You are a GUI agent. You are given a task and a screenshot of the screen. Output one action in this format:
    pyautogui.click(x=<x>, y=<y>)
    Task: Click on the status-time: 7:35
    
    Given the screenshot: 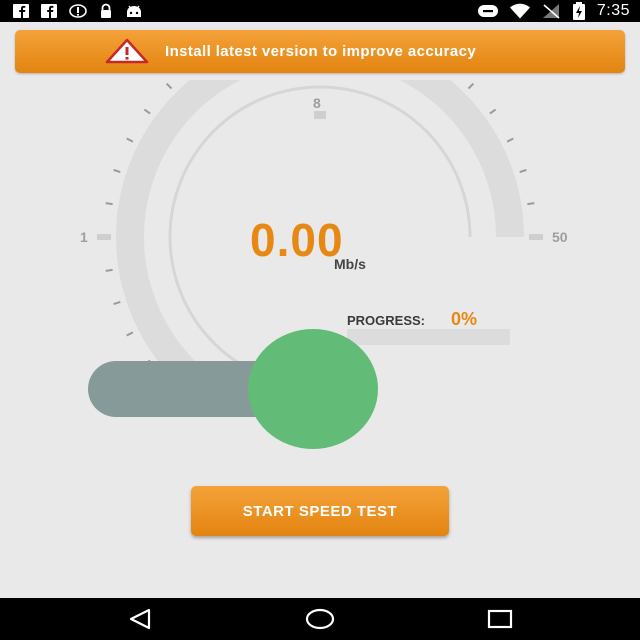 What is the action you would take?
    pyautogui.click(x=613, y=10)
    